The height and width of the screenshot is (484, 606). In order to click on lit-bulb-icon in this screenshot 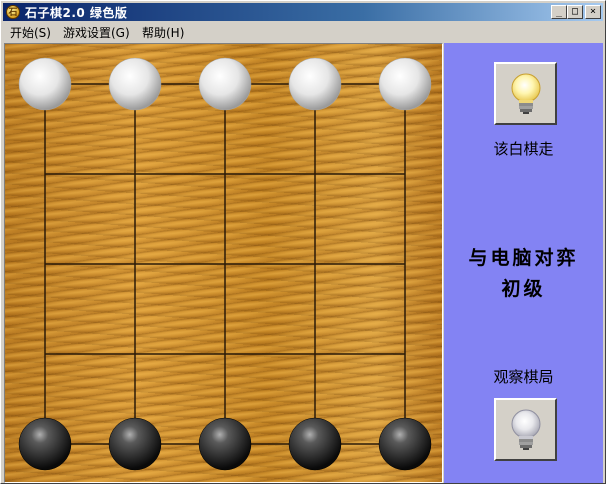, I will do `click(526, 93)`.